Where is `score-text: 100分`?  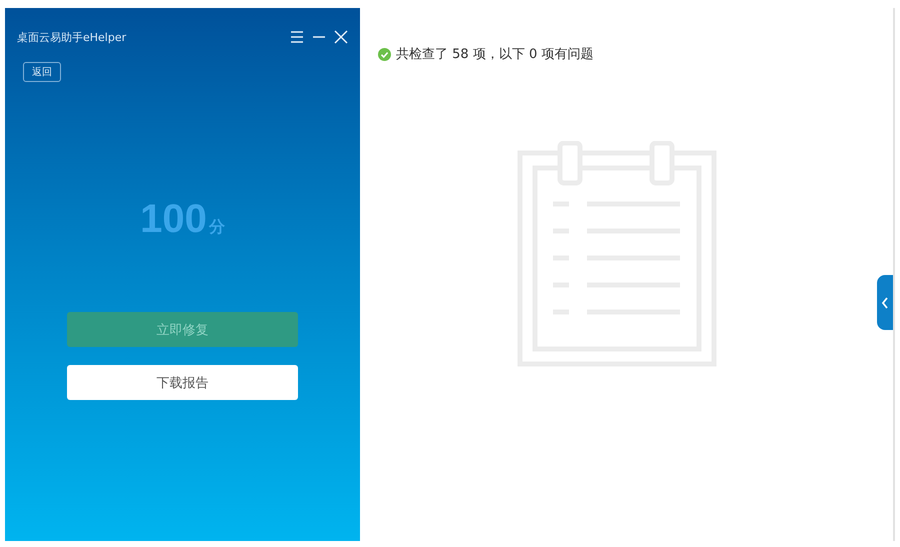
score-text: 100分 is located at coordinates (182, 219).